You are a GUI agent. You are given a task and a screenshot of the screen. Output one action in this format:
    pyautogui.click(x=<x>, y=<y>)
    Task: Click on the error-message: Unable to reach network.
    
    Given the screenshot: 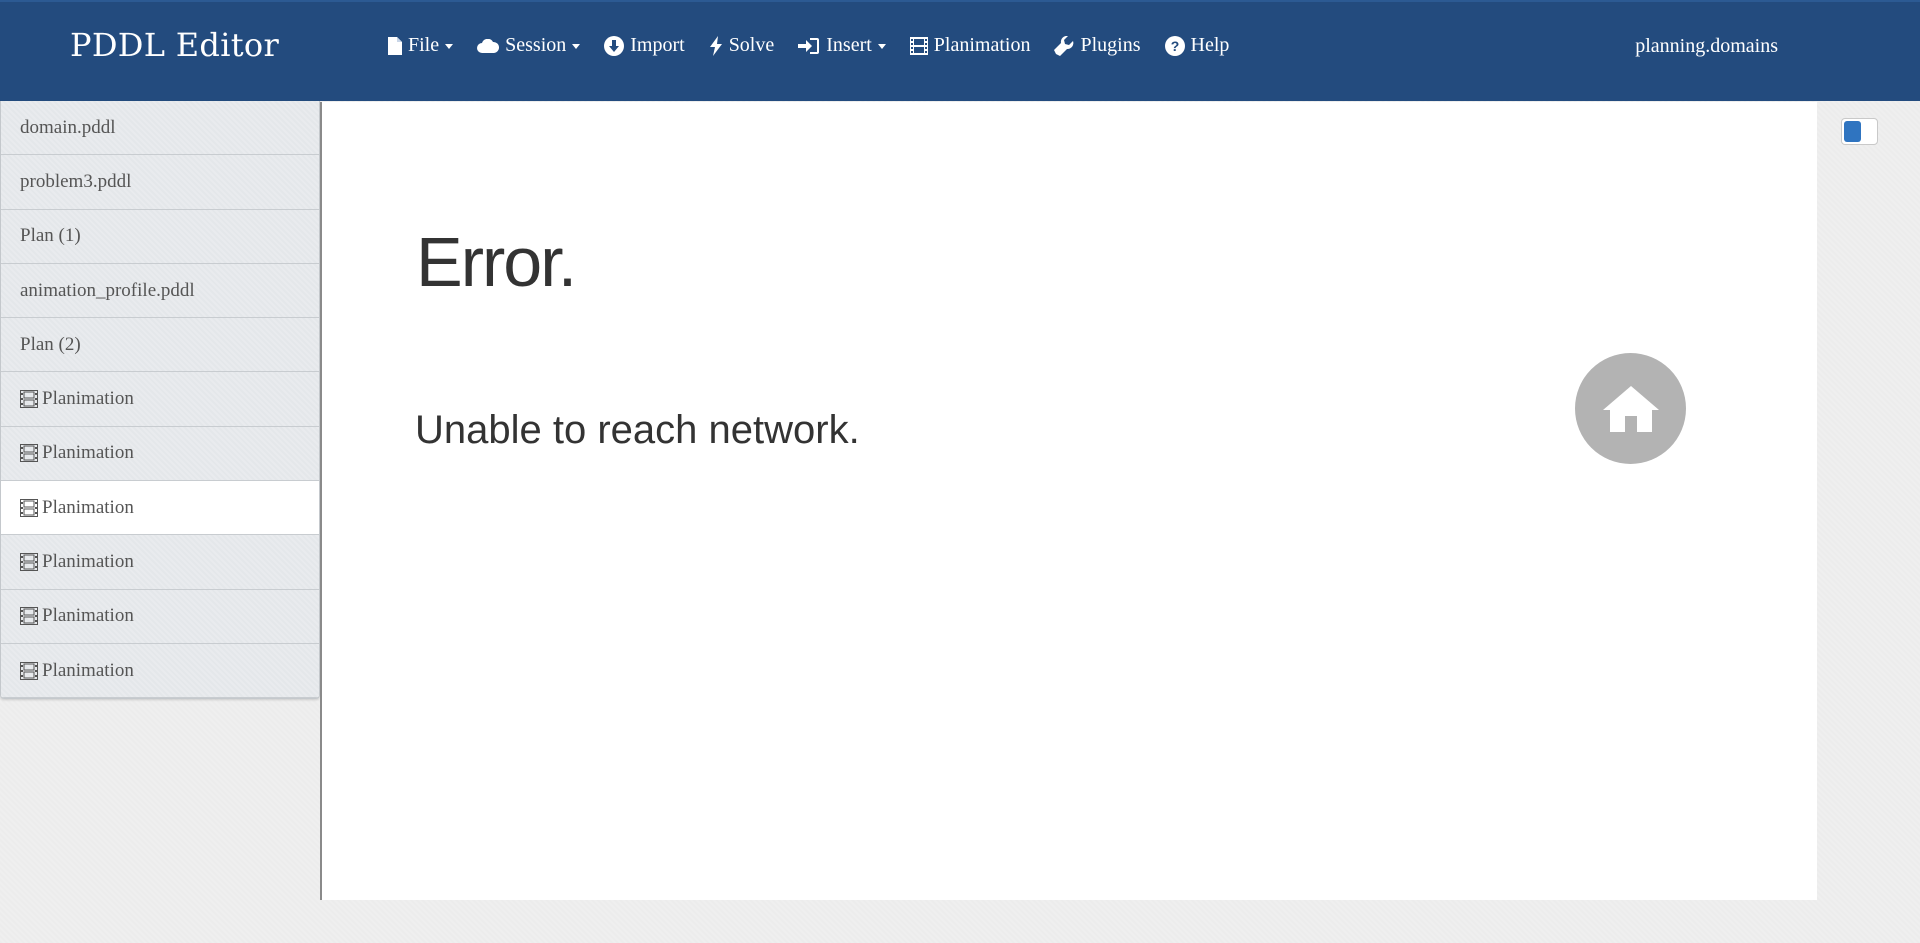 What is the action you would take?
    pyautogui.click(x=637, y=430)
    